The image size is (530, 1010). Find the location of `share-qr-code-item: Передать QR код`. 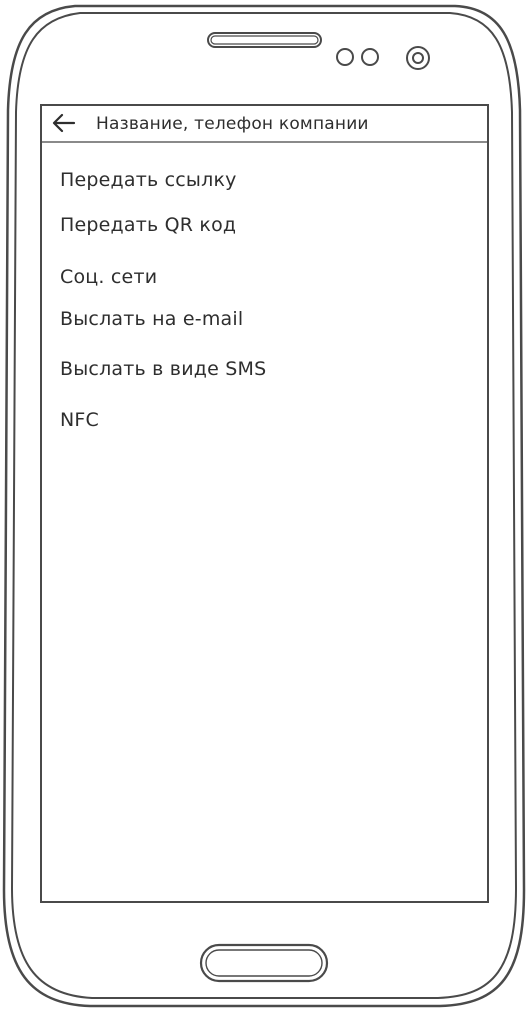

share-qr-code-item: Передать QR код is located at coordinates (148, 225).